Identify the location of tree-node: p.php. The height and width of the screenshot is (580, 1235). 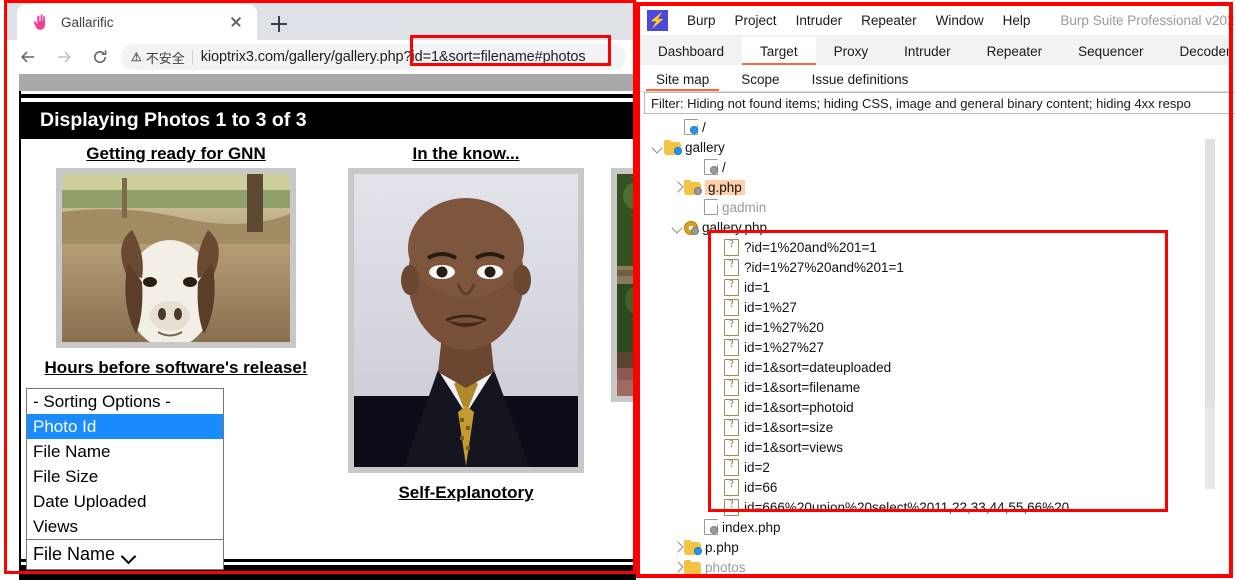
(932, 547).